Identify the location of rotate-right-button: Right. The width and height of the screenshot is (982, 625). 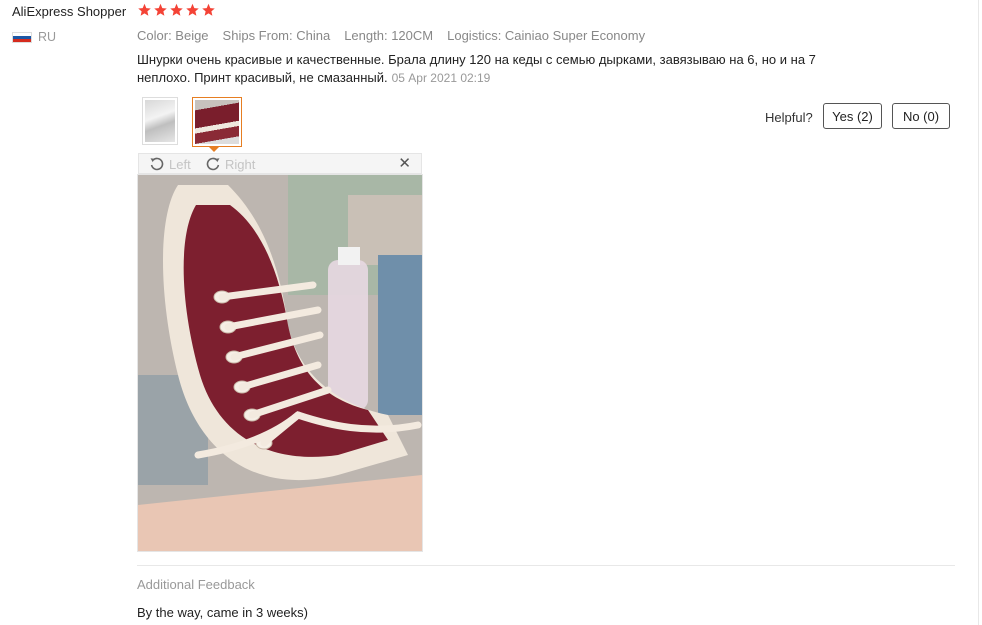
(230, 164).